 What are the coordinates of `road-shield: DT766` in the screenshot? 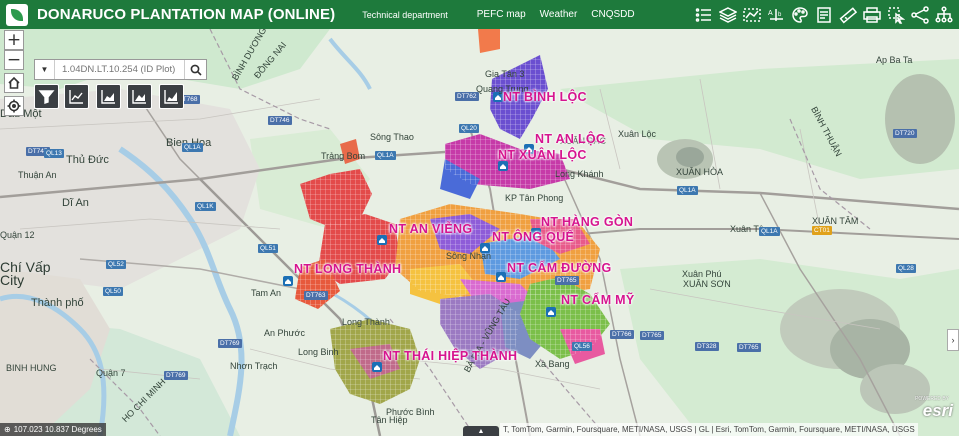 It's located at (622, 334).